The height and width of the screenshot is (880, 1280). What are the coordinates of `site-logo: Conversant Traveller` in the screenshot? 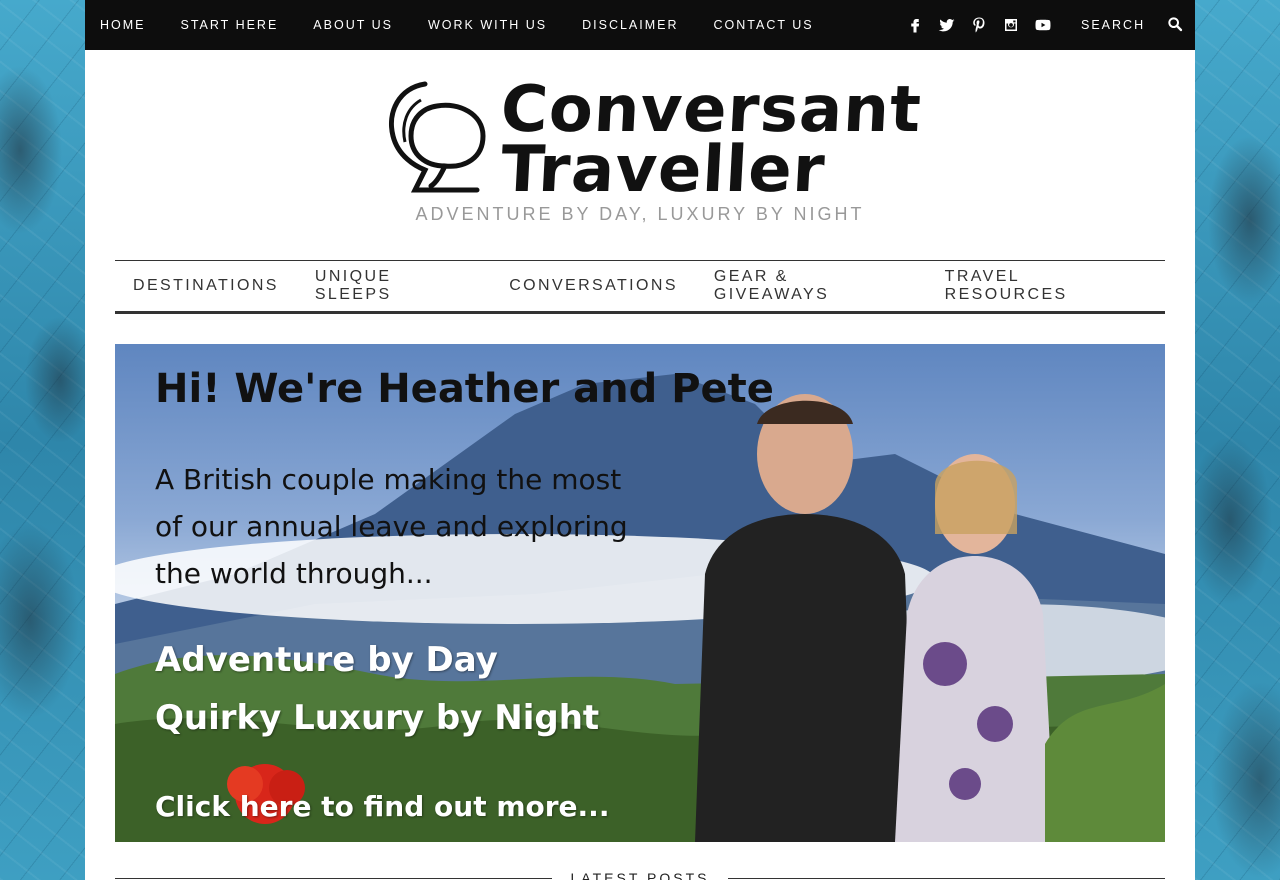 It's located at (654, 140).